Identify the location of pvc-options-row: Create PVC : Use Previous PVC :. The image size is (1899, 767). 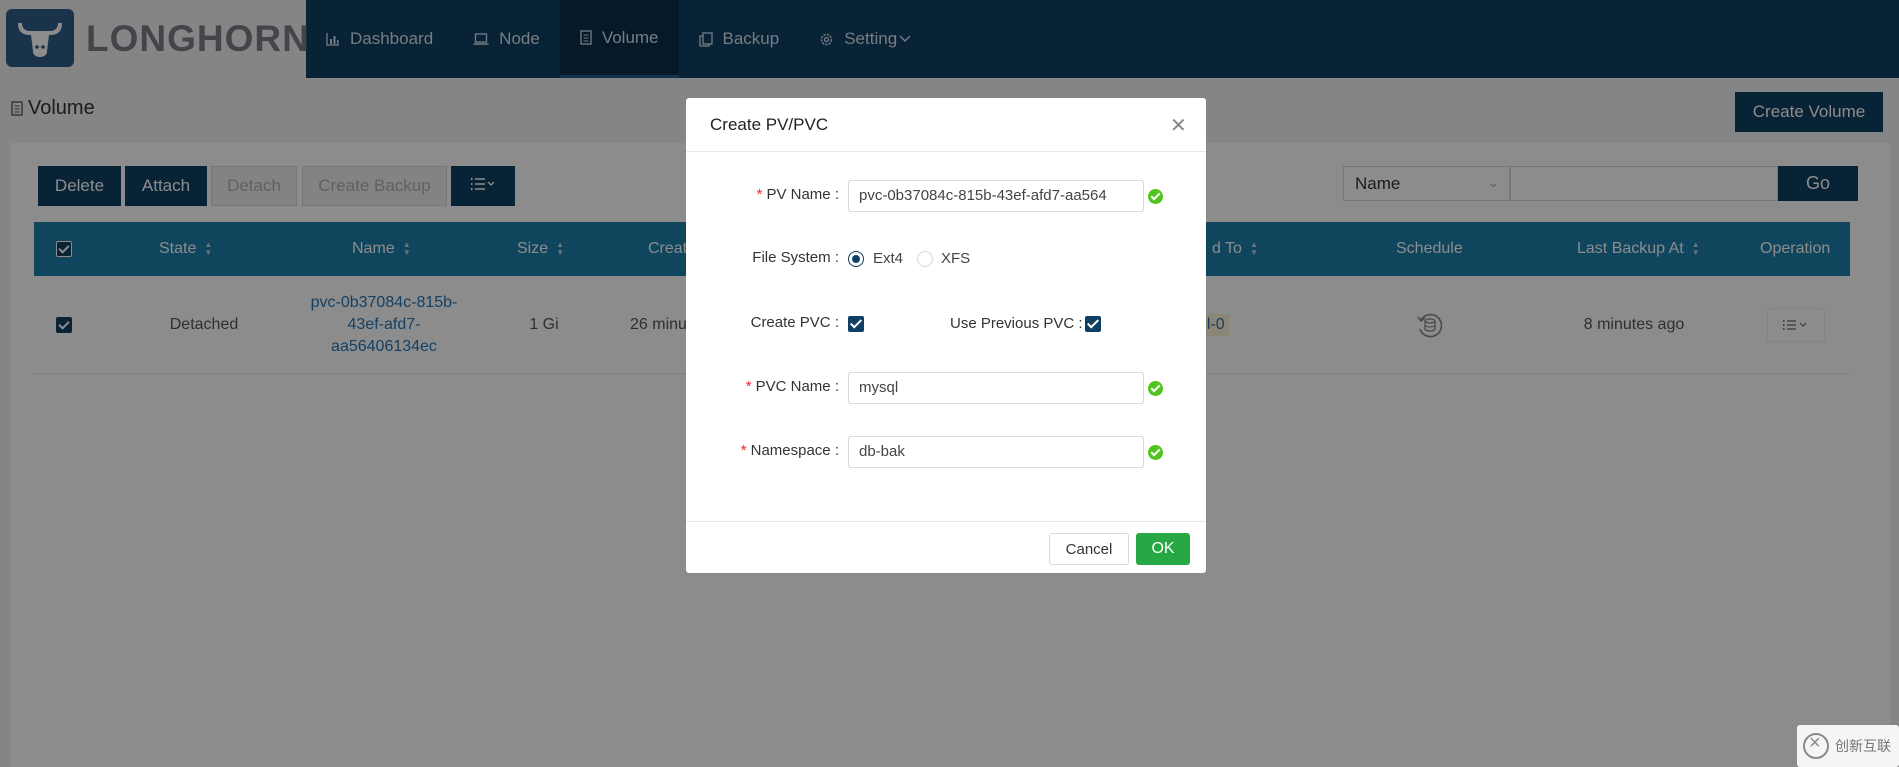
(946, 324).